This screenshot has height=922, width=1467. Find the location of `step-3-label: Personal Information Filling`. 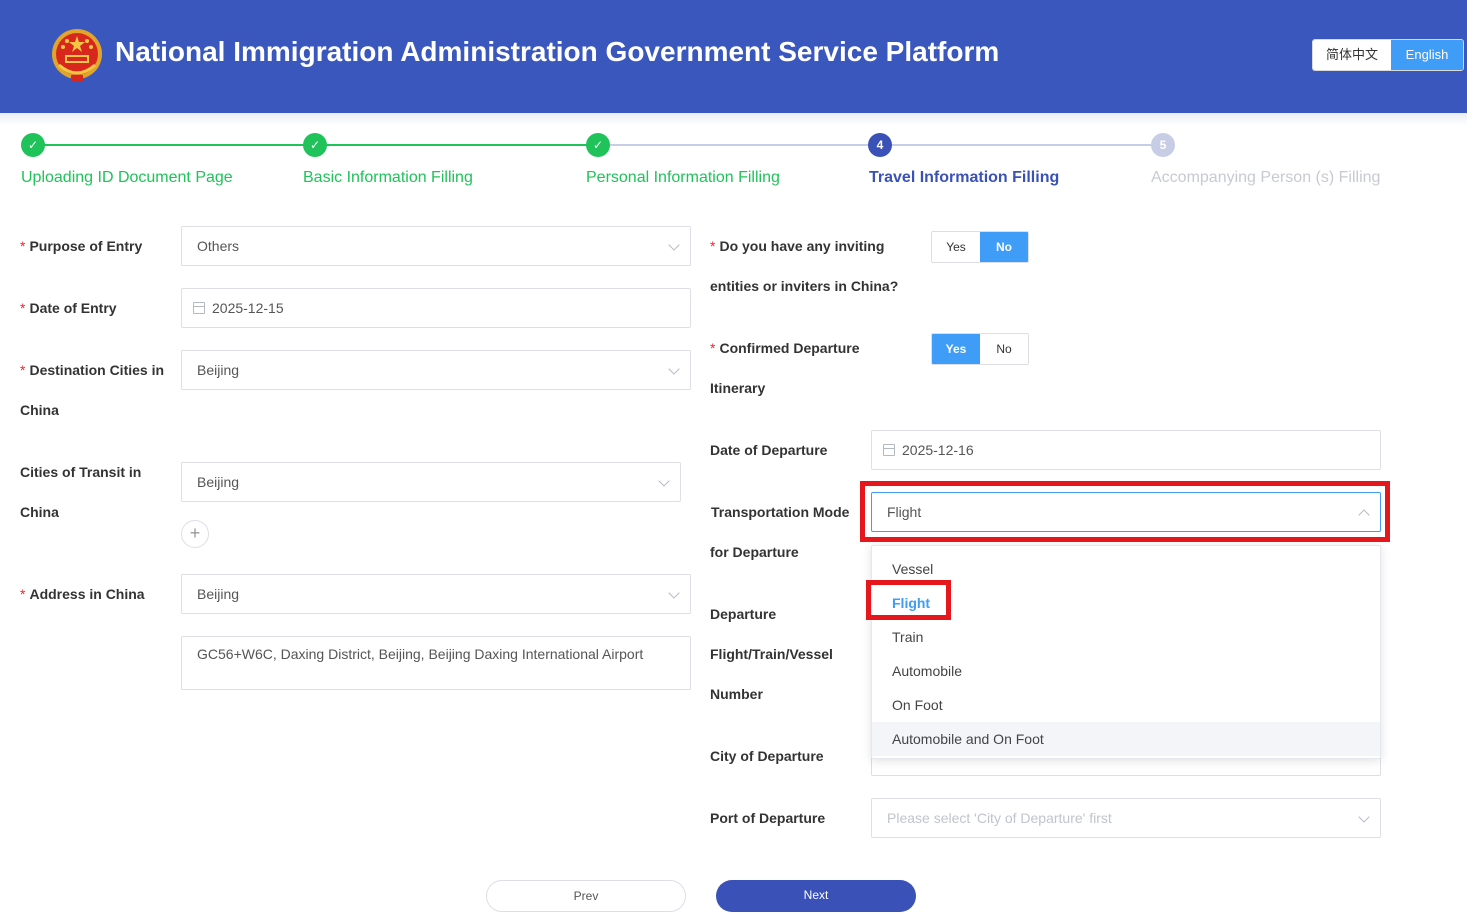

step-3-label: Personal Information Filling is located at coordinates (683, 177).